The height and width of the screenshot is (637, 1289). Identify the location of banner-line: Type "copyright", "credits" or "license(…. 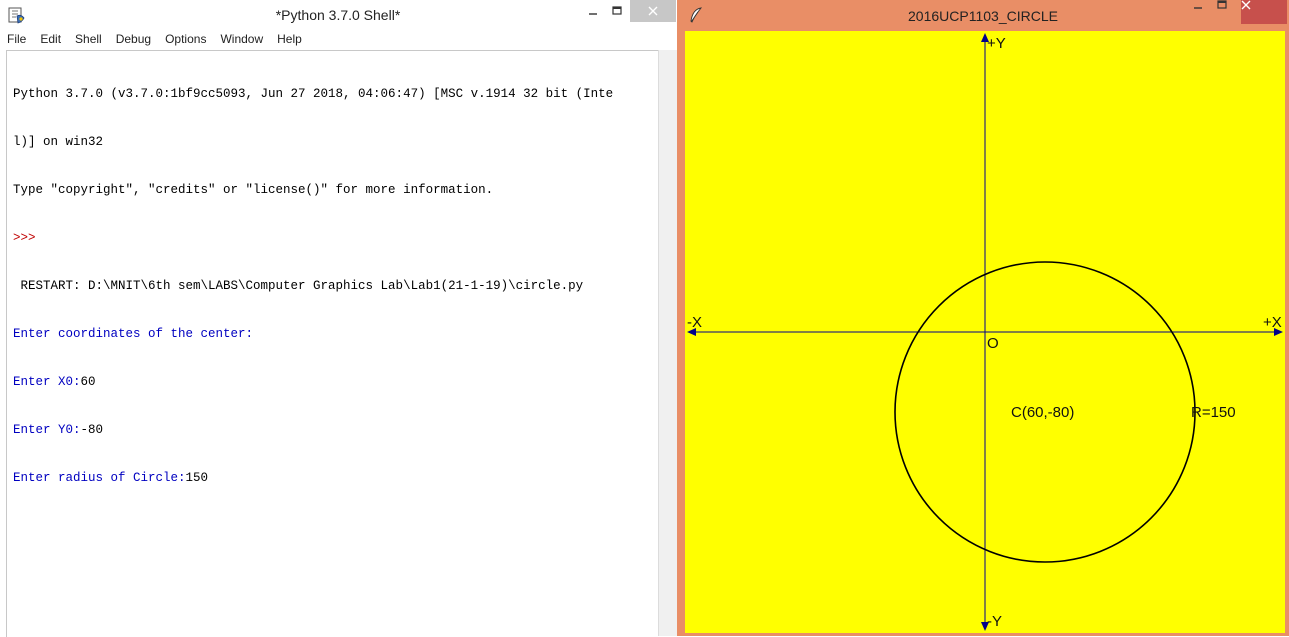
(253, 190).